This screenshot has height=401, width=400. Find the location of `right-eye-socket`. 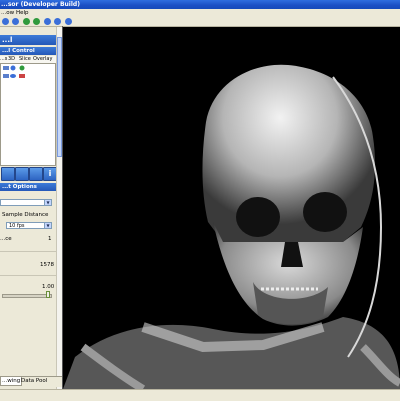

right-eye-socket is located at coordinates (325, 212).